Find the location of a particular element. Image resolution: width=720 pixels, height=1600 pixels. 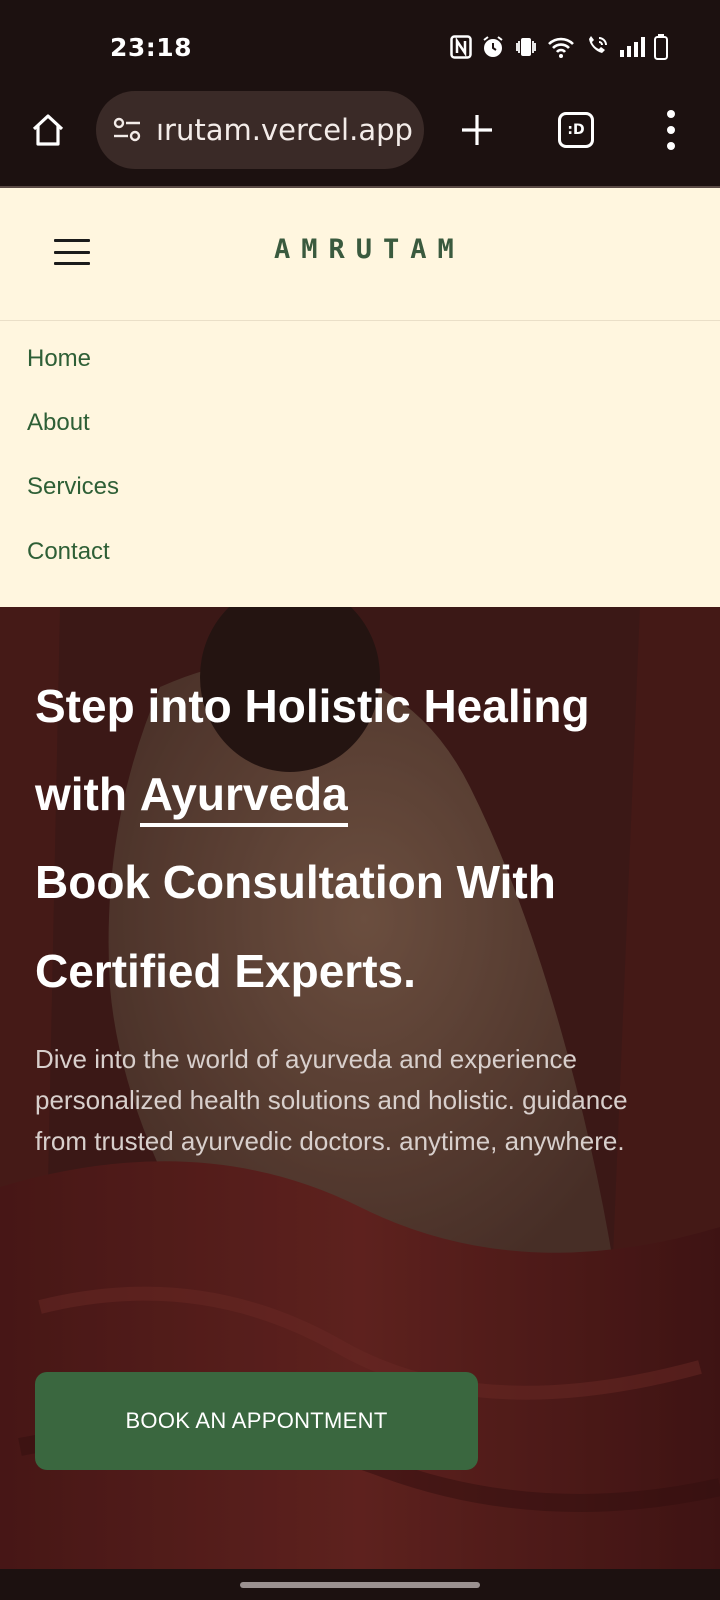

hero-title-prefix: with is located at coordinates (81, 794).